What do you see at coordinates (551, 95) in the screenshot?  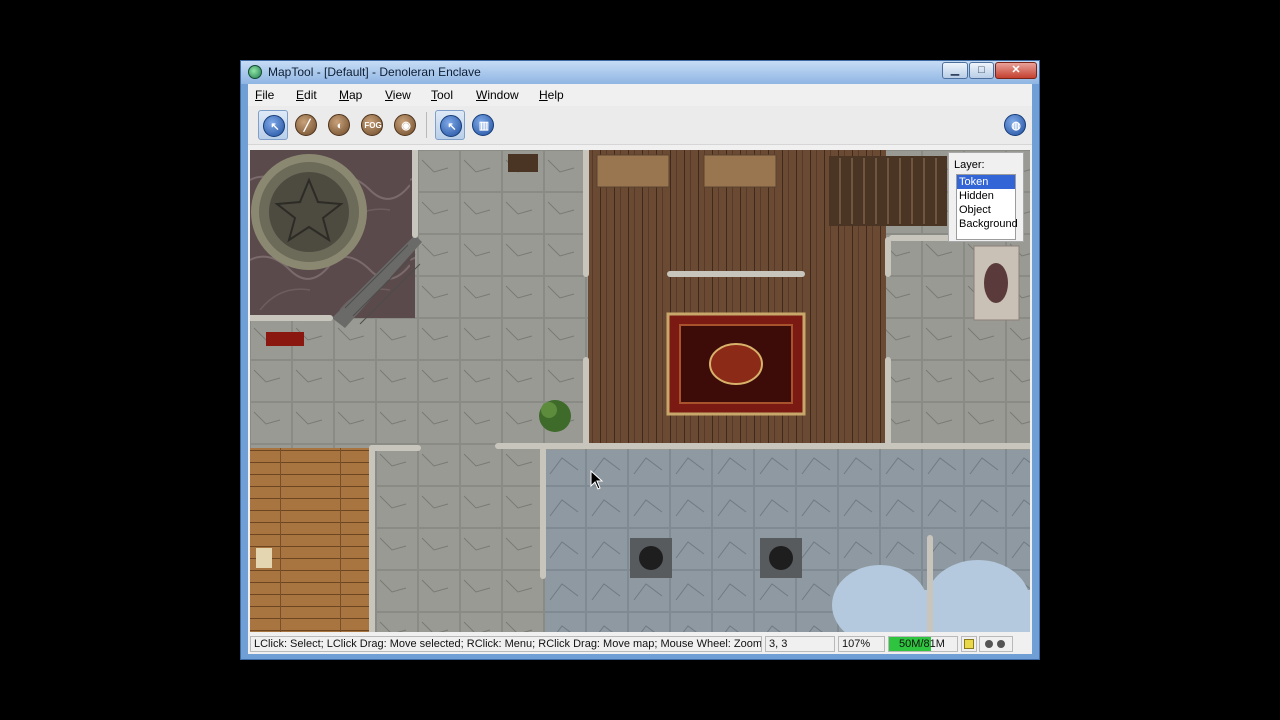 I see `menu-help: Help` at bounding box center [551, 95].